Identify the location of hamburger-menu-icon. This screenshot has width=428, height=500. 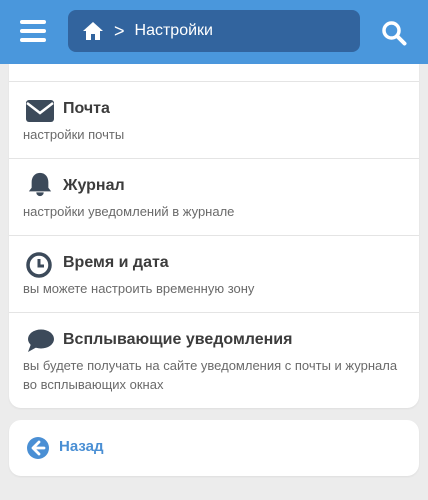
(33, 31).